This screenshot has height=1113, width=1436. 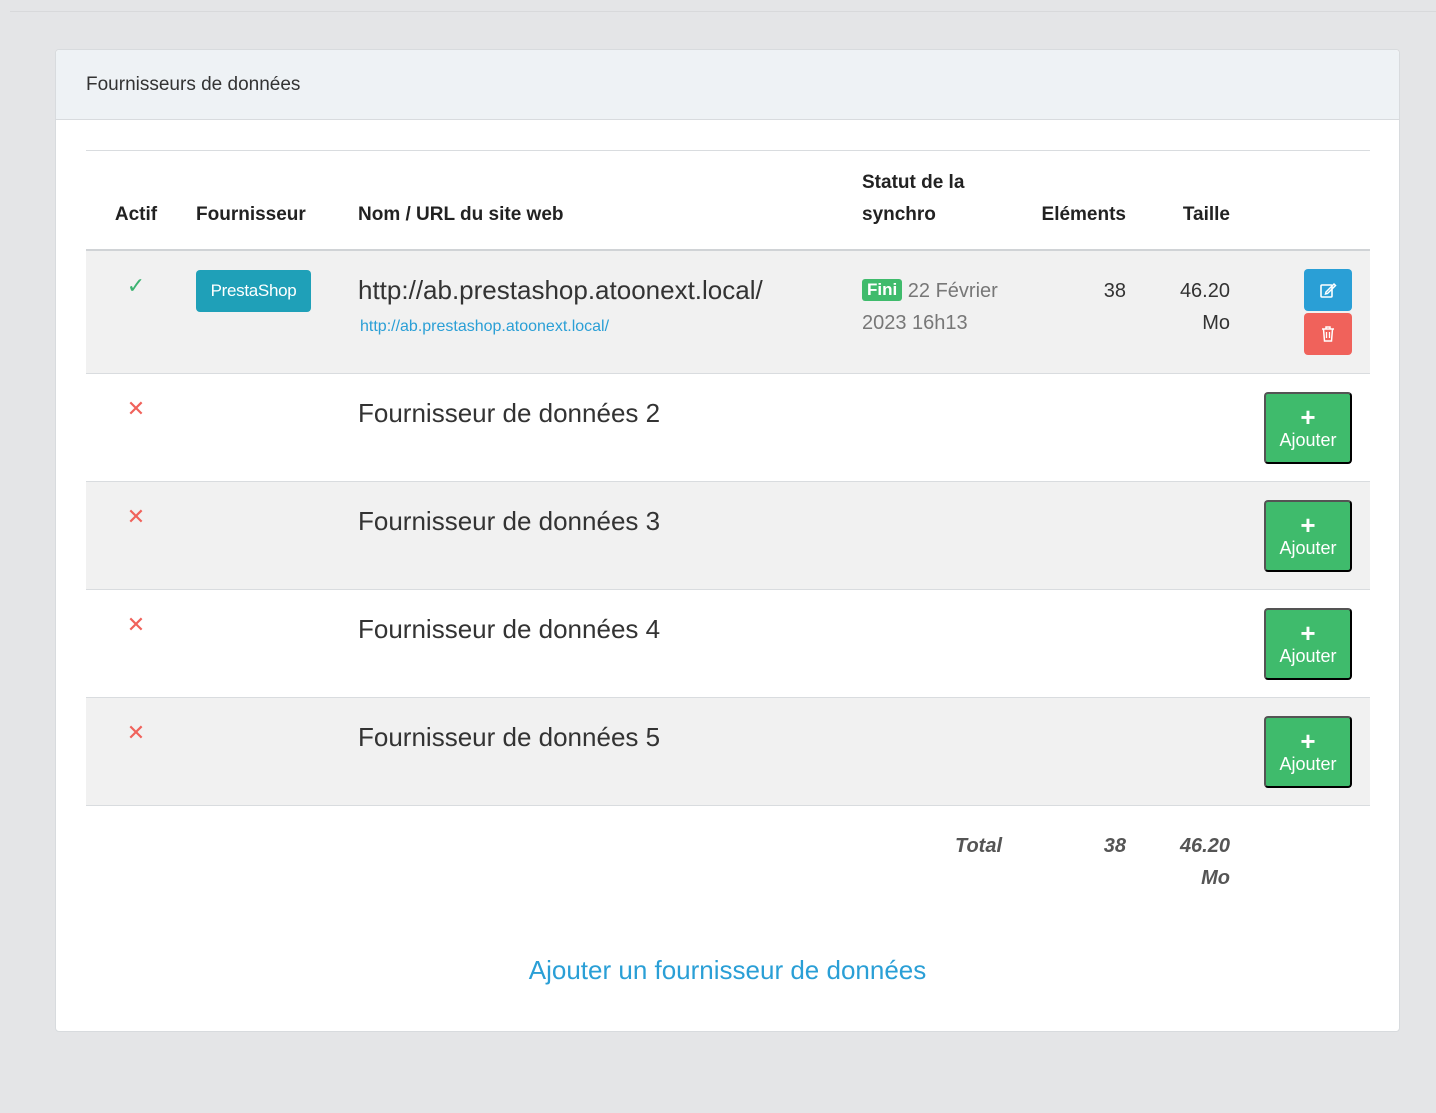 What do you see at coordinates (136, 312) in the screenshot?
I see `active-cell: ✓` at bounding box center [136, 312].